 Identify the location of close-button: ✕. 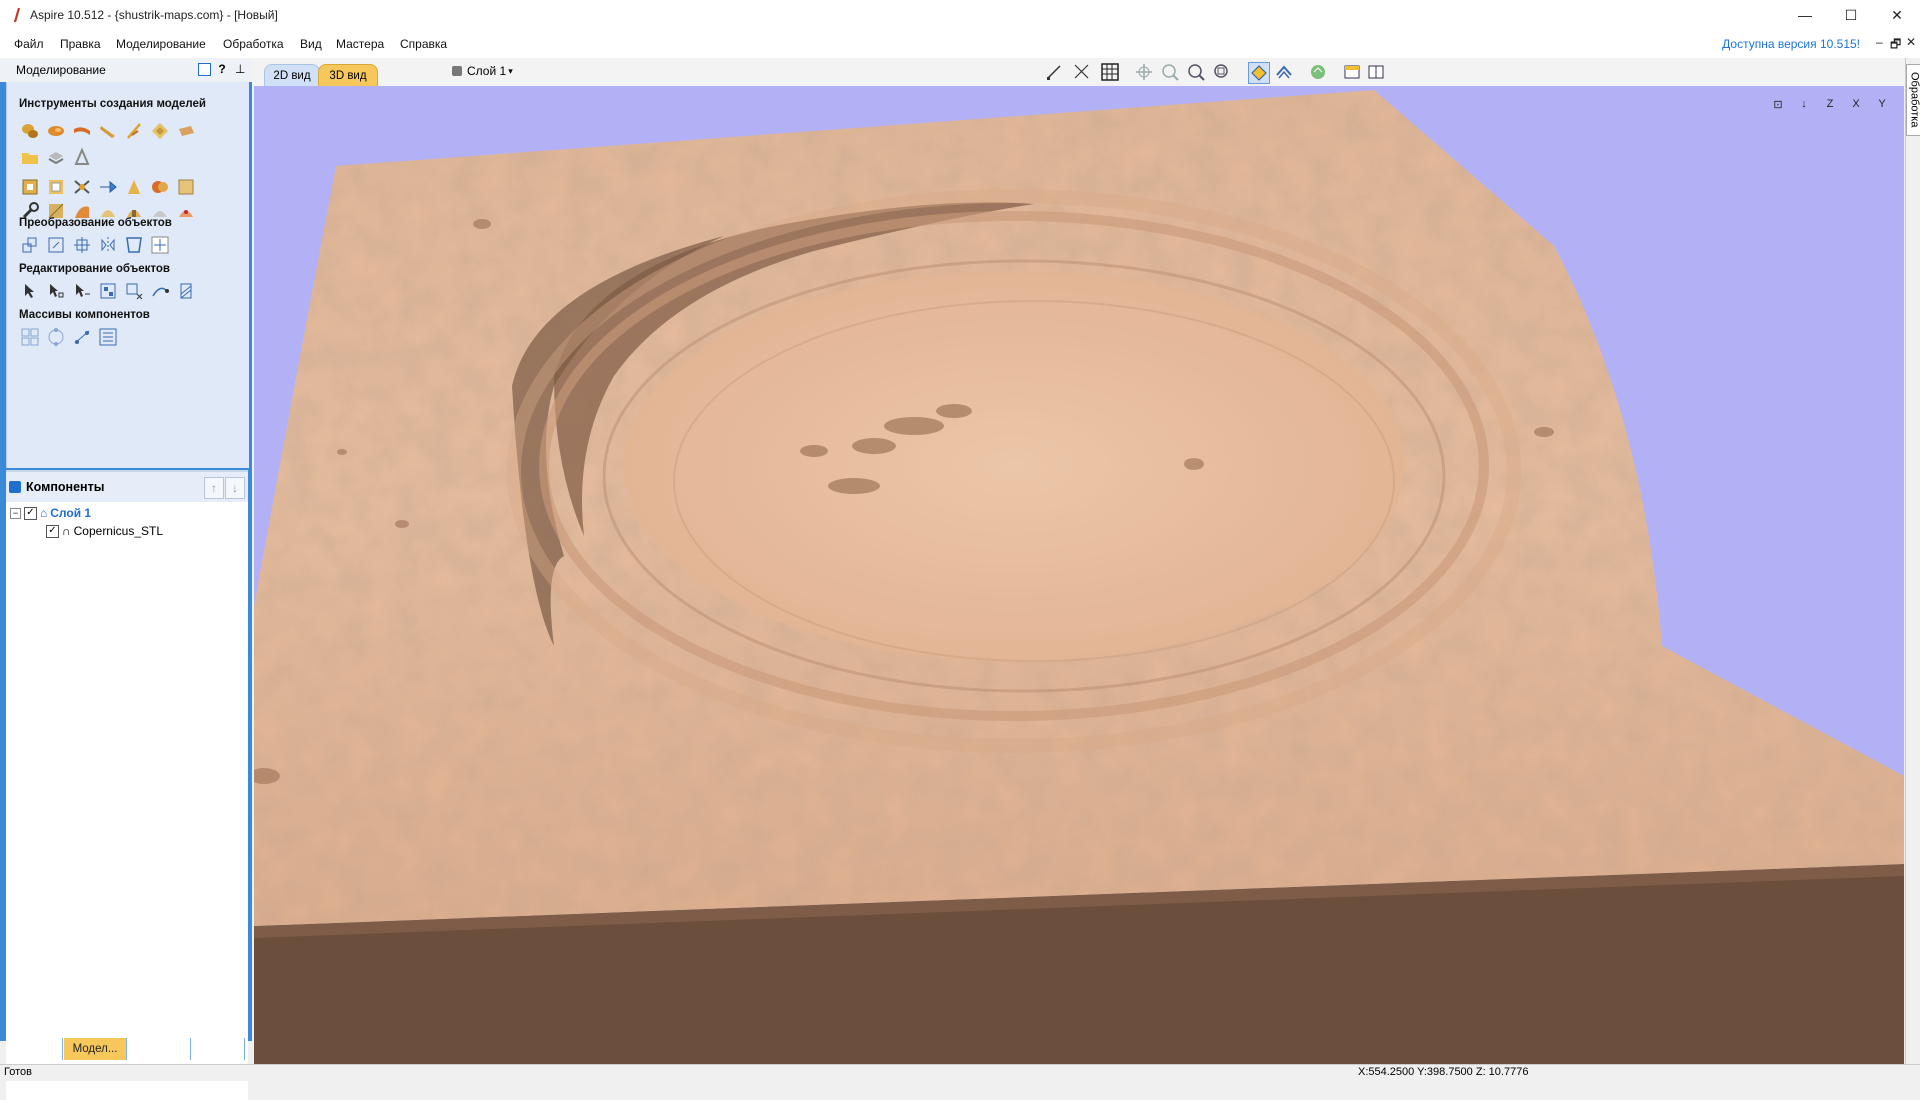
(1897, 15).